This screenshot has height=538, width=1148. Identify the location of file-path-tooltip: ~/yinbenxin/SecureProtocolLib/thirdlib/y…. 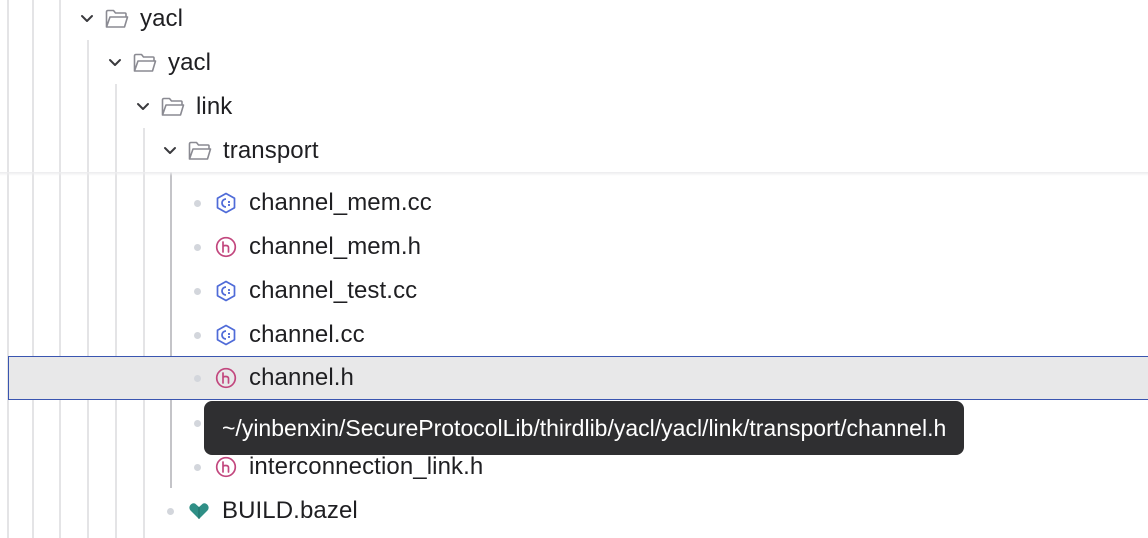
(584, 428).